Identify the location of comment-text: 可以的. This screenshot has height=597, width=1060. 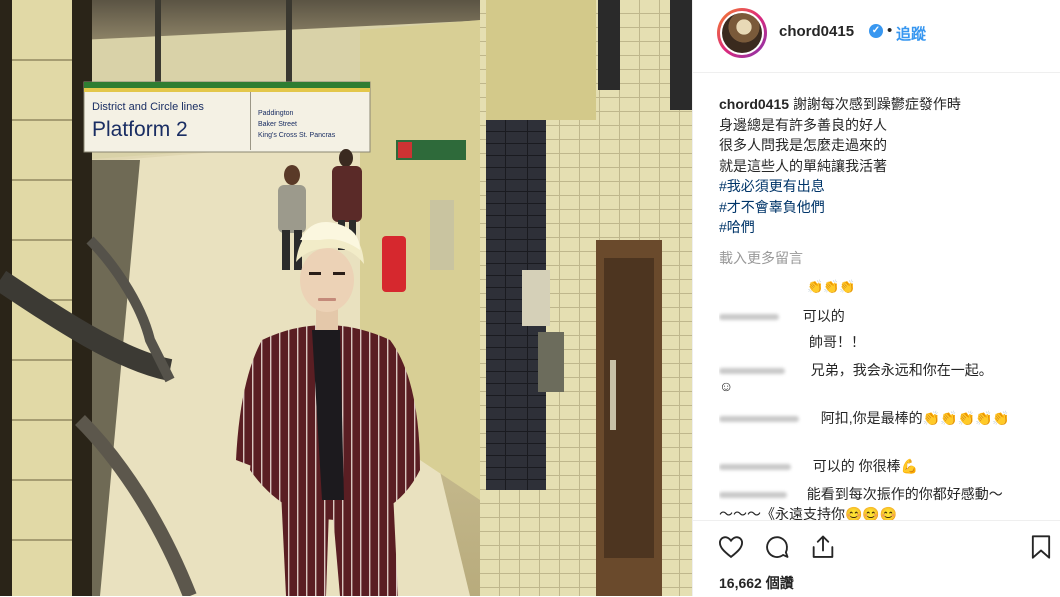
(823, 316).